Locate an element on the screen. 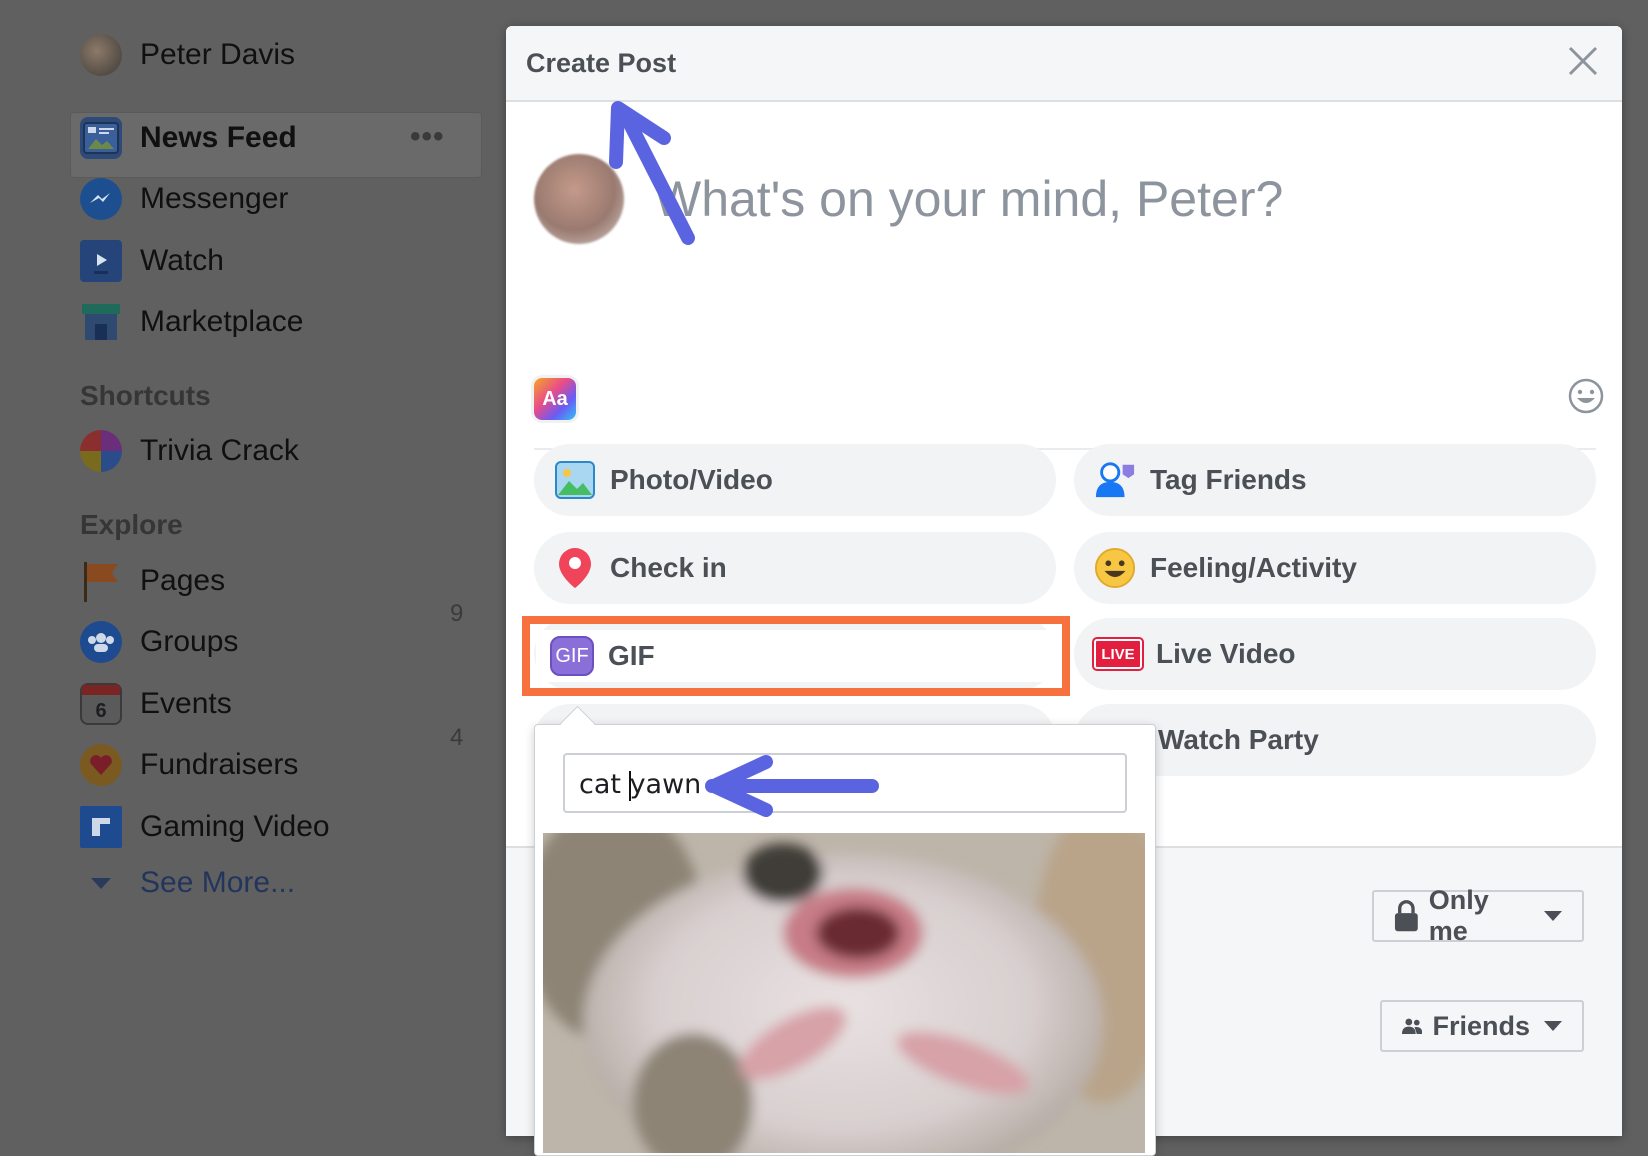  flag-icon is located at coordinates (101, 581).